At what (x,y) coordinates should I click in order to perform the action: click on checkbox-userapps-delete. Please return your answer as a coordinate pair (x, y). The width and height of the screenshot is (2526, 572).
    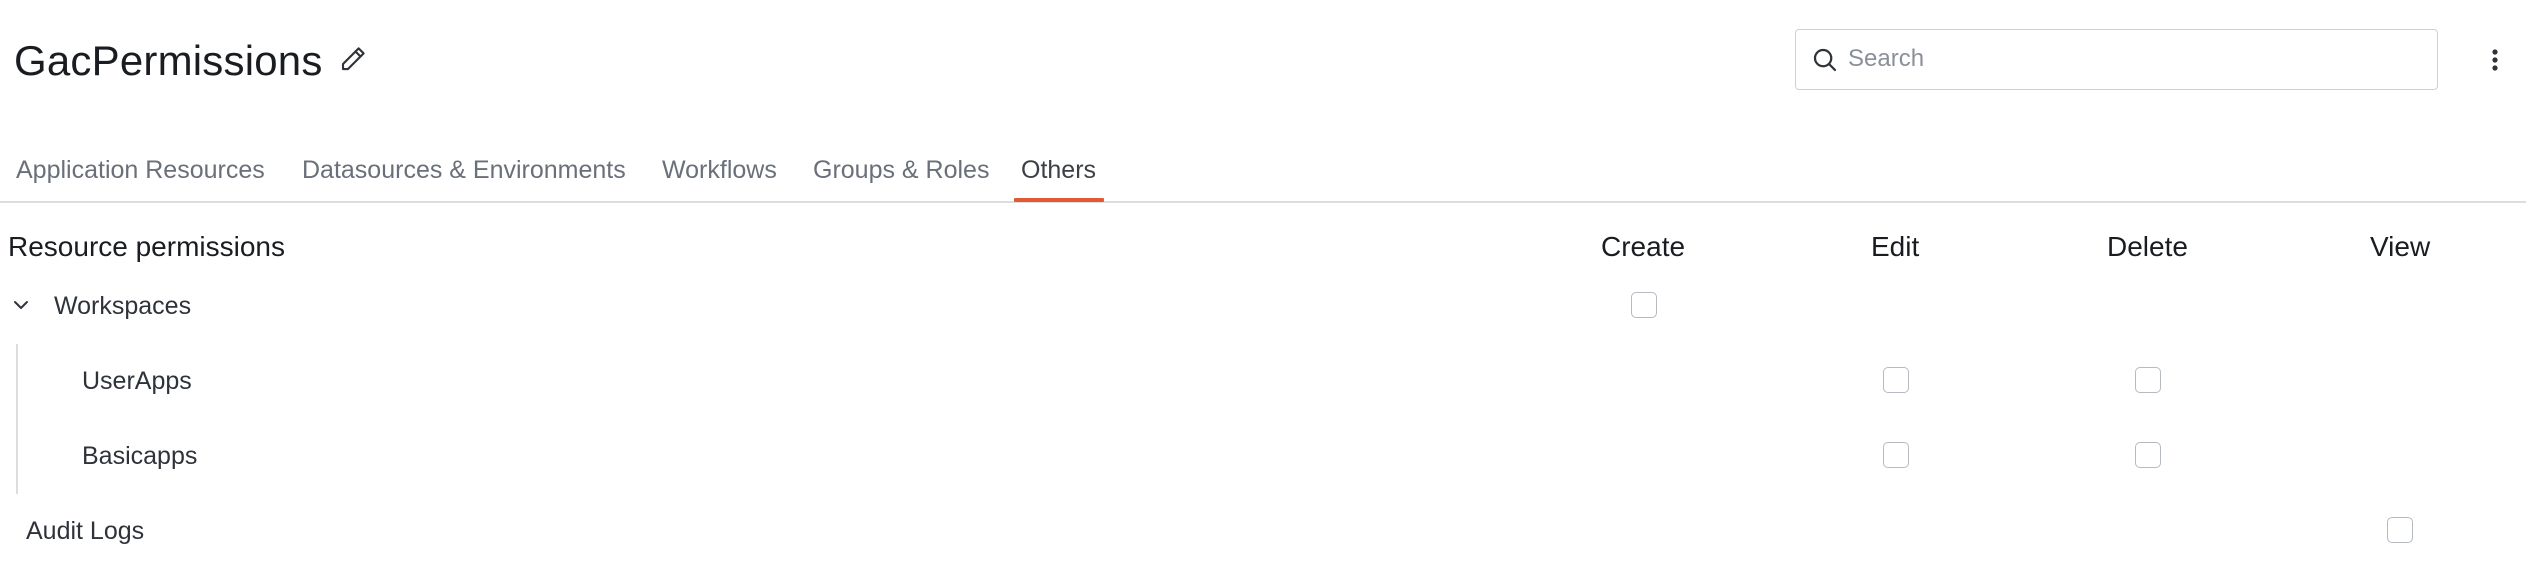
    Looking at the image, I should click on (2148, 380).